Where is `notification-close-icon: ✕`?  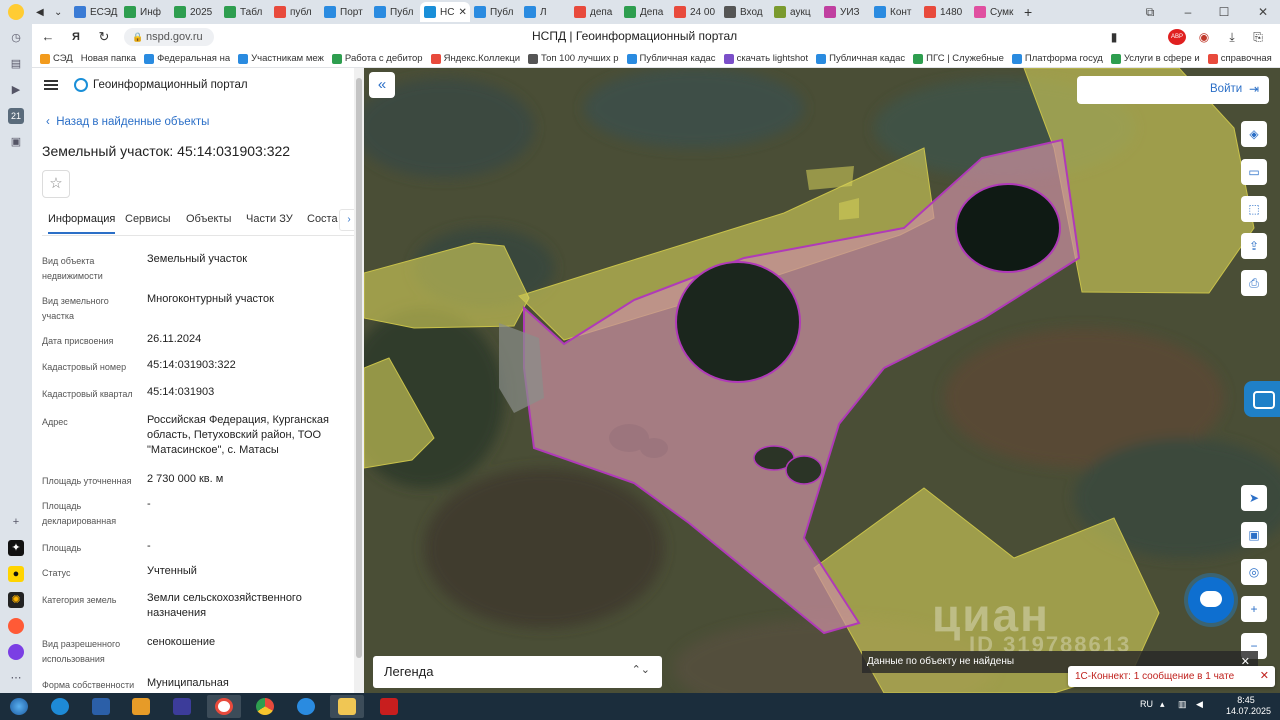
notification-close-icon: ✕ is located at coordinates (1264, 676).